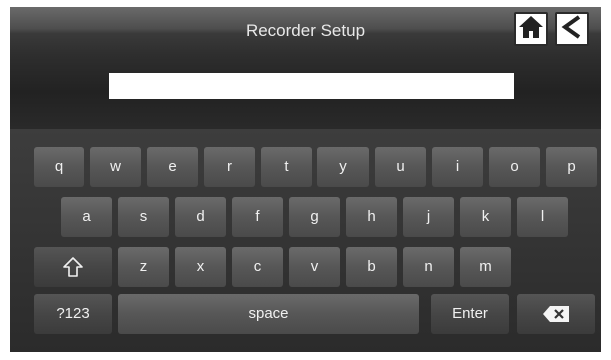  What do you see at coordinates (485, 267) in the screenshot?
I see `key-m: m` at bounding box center [485, 267].